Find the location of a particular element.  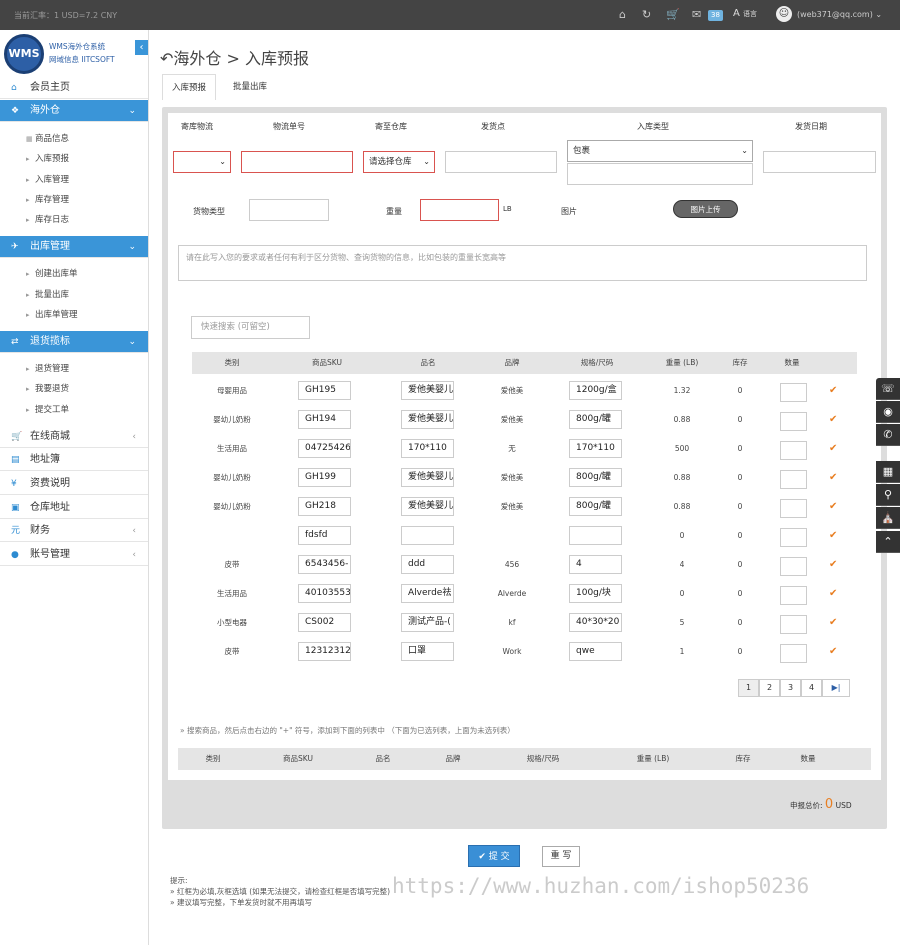

cell-name: 测试产品-( is located at coordinates (427, 622).